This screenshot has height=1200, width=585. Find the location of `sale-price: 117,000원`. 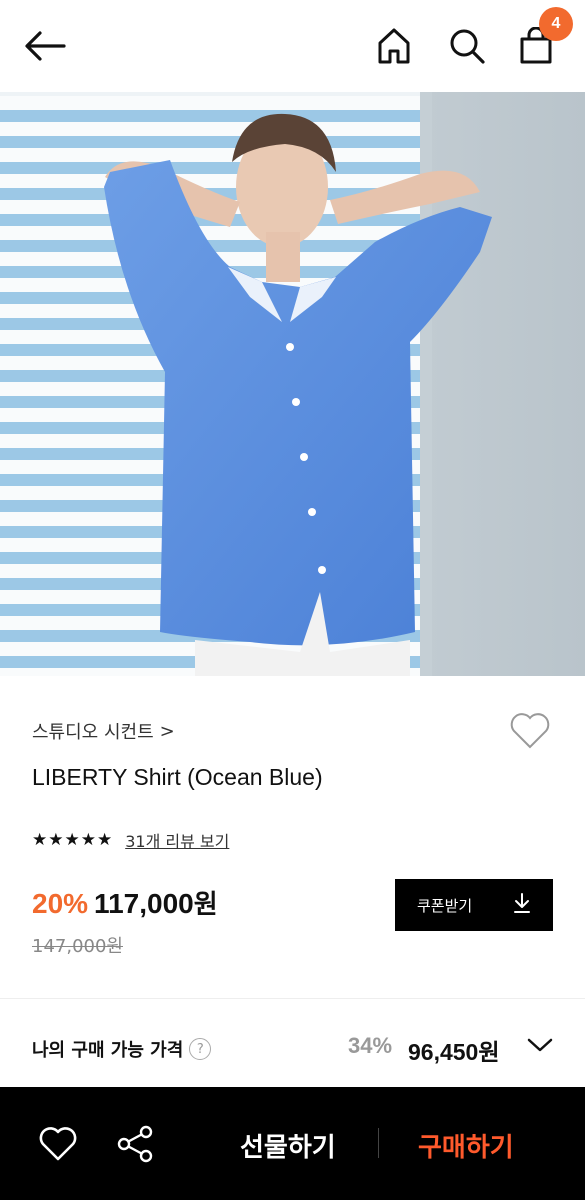

sale-price: 117,000원 is located at coordinates (156, 902).